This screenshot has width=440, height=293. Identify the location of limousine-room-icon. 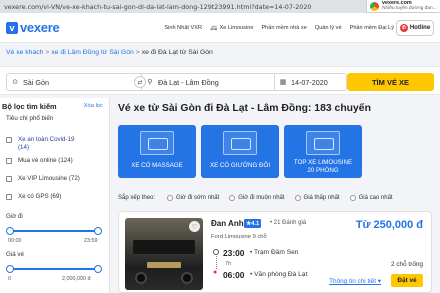
(323, 143).